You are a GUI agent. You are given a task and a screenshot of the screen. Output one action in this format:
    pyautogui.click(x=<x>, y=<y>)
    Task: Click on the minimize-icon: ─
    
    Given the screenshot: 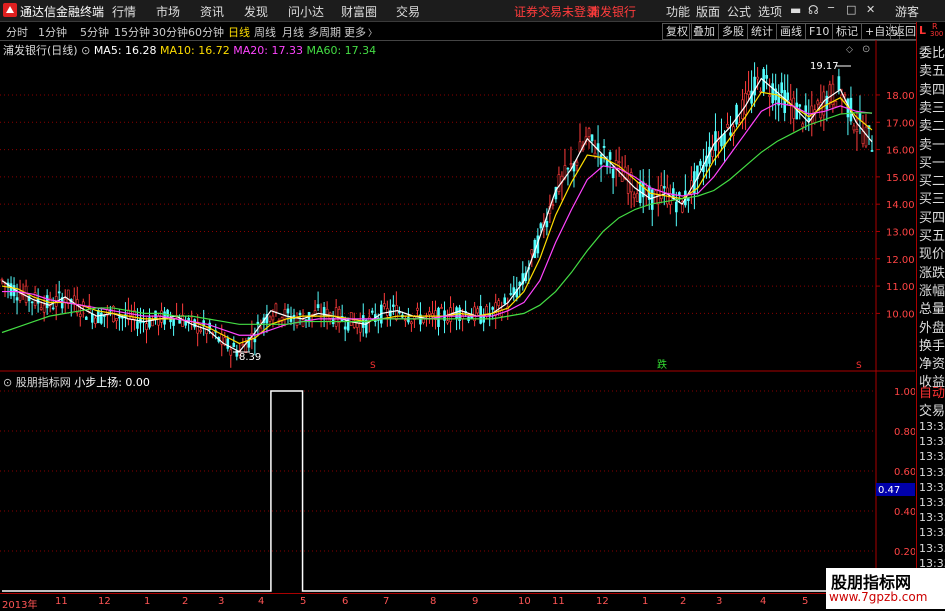 What is the action you would take?
    pyautogui.click(x=831, y=8)
    